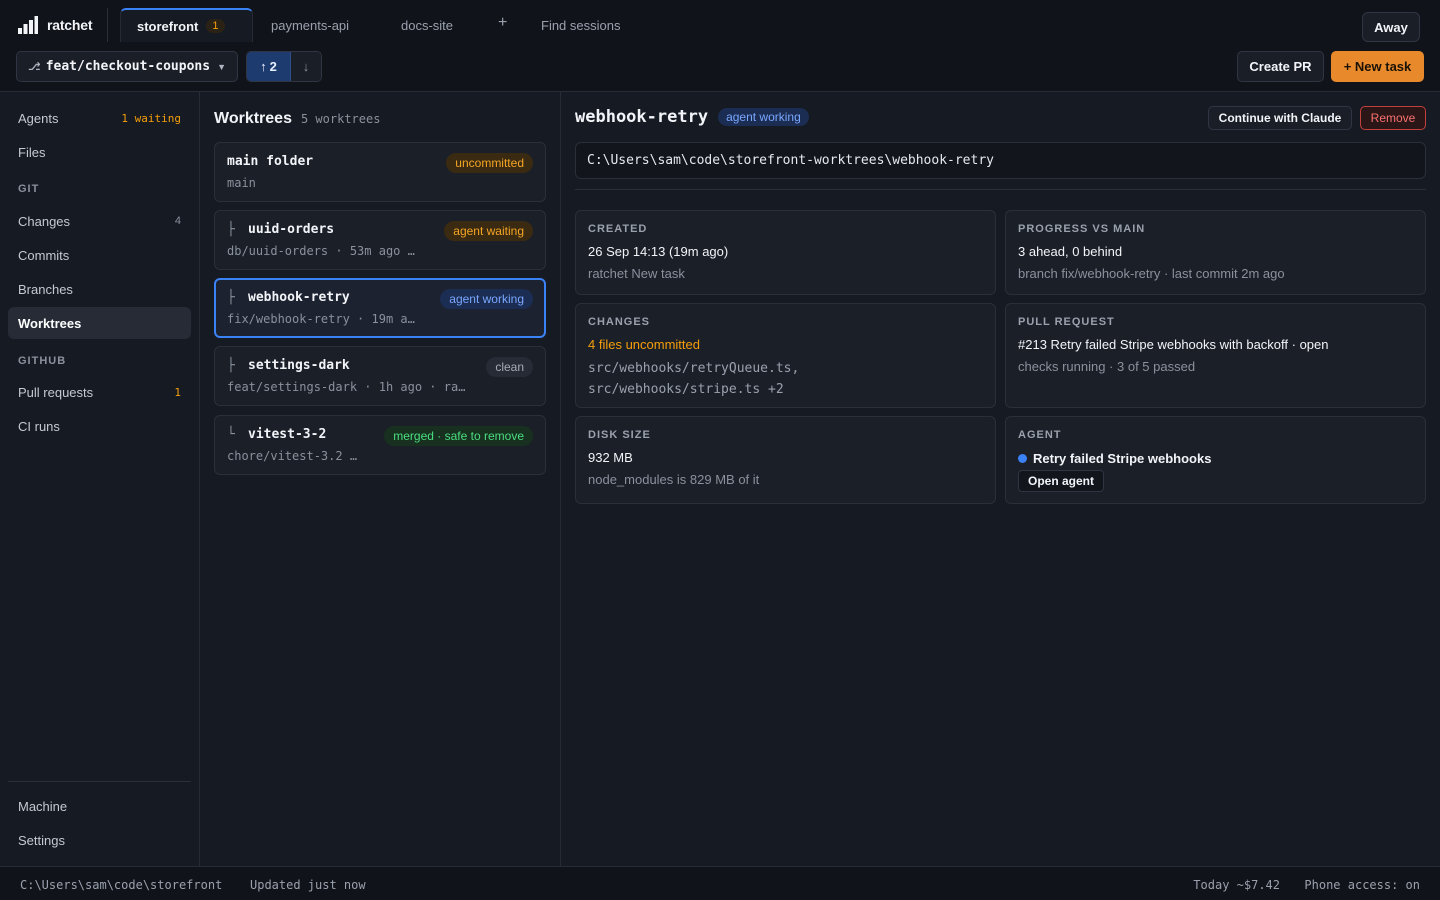 The image size is (1440, 900). What do you see at coordinates (263, 66) in the screenshot?
I see `arrow-up-icon: ↑` at bounding box center [263, 66].